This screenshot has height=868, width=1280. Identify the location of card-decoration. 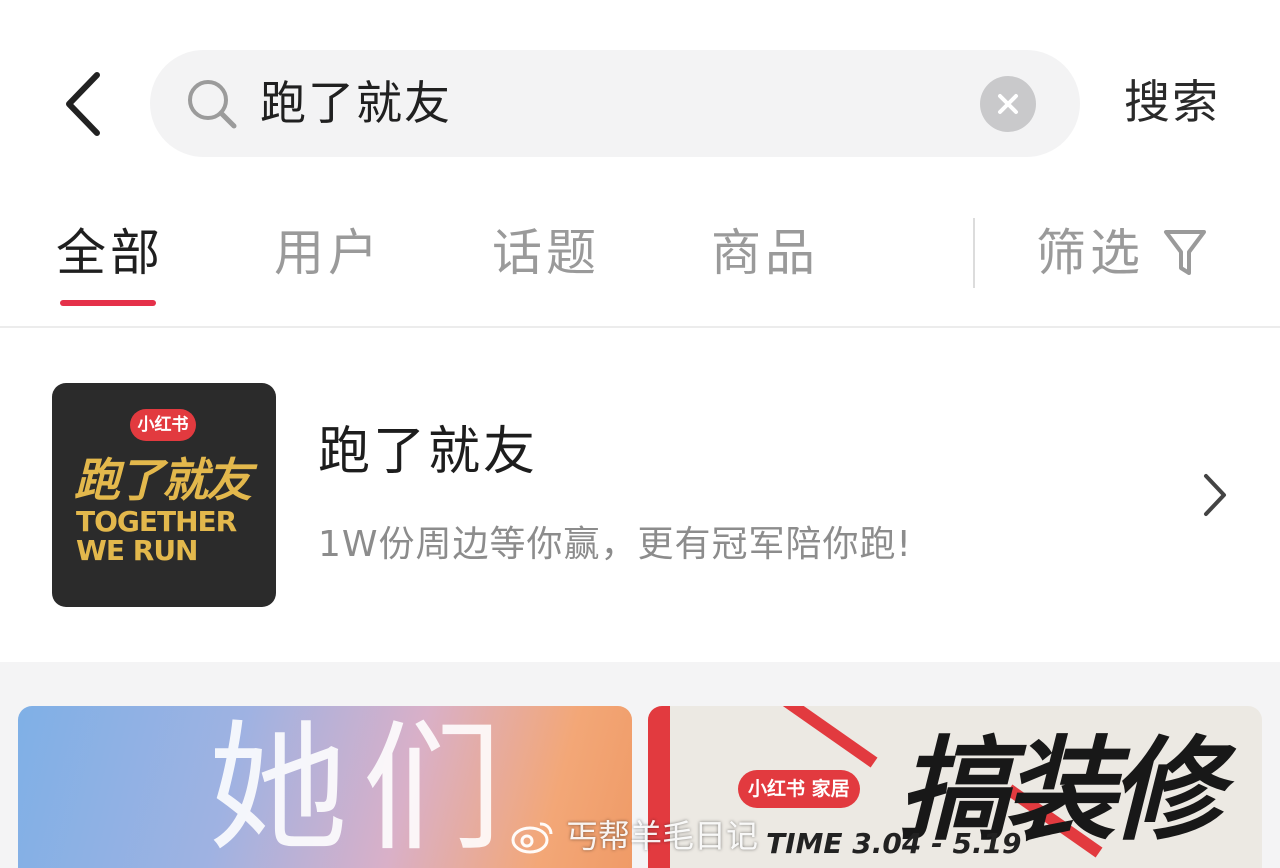
(829, 737).